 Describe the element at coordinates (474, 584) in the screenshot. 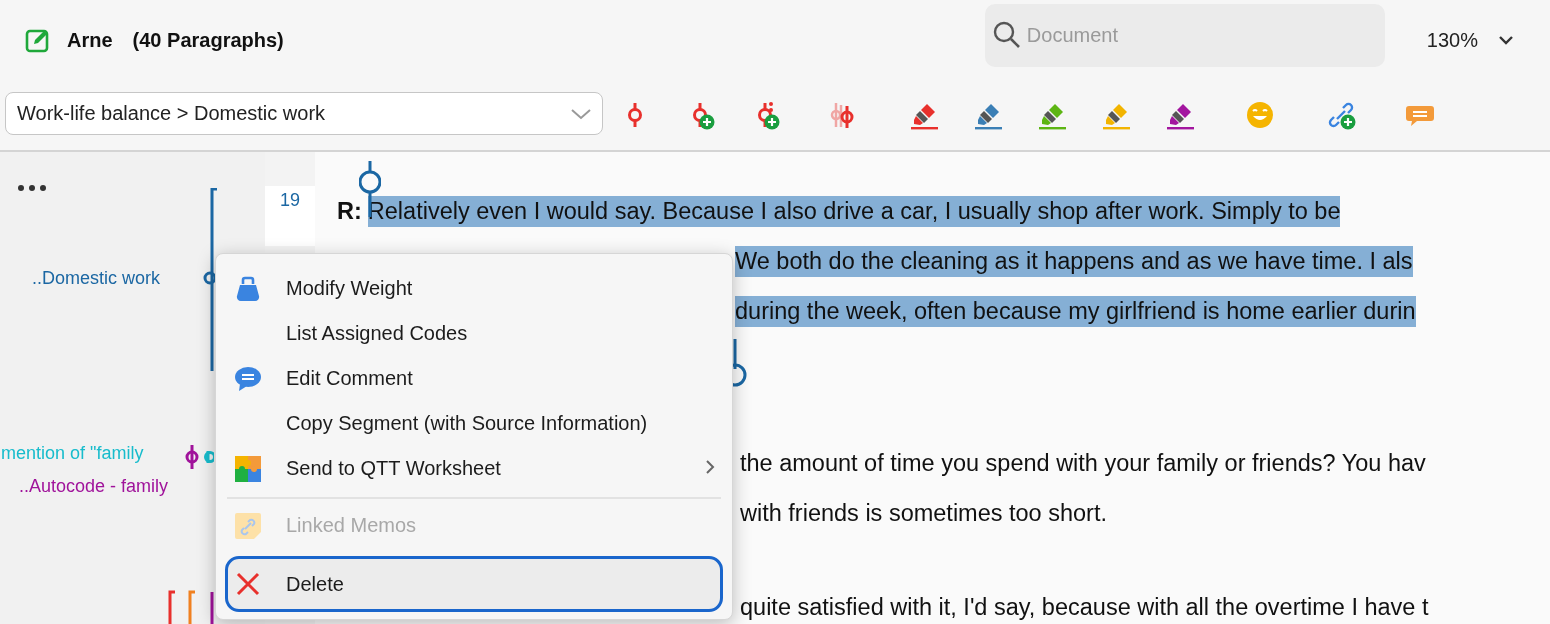

I see `menu-item: Delete` at that location.